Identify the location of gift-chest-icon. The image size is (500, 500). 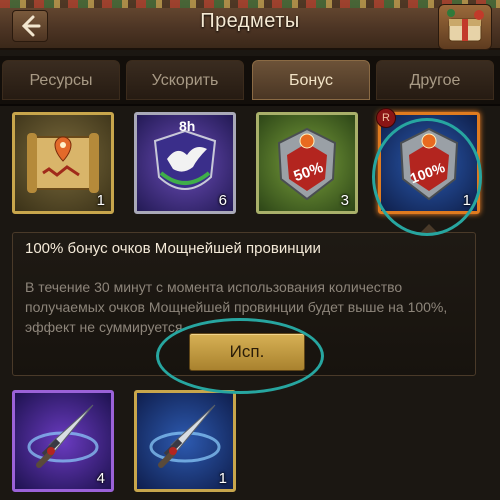
(465, 25).